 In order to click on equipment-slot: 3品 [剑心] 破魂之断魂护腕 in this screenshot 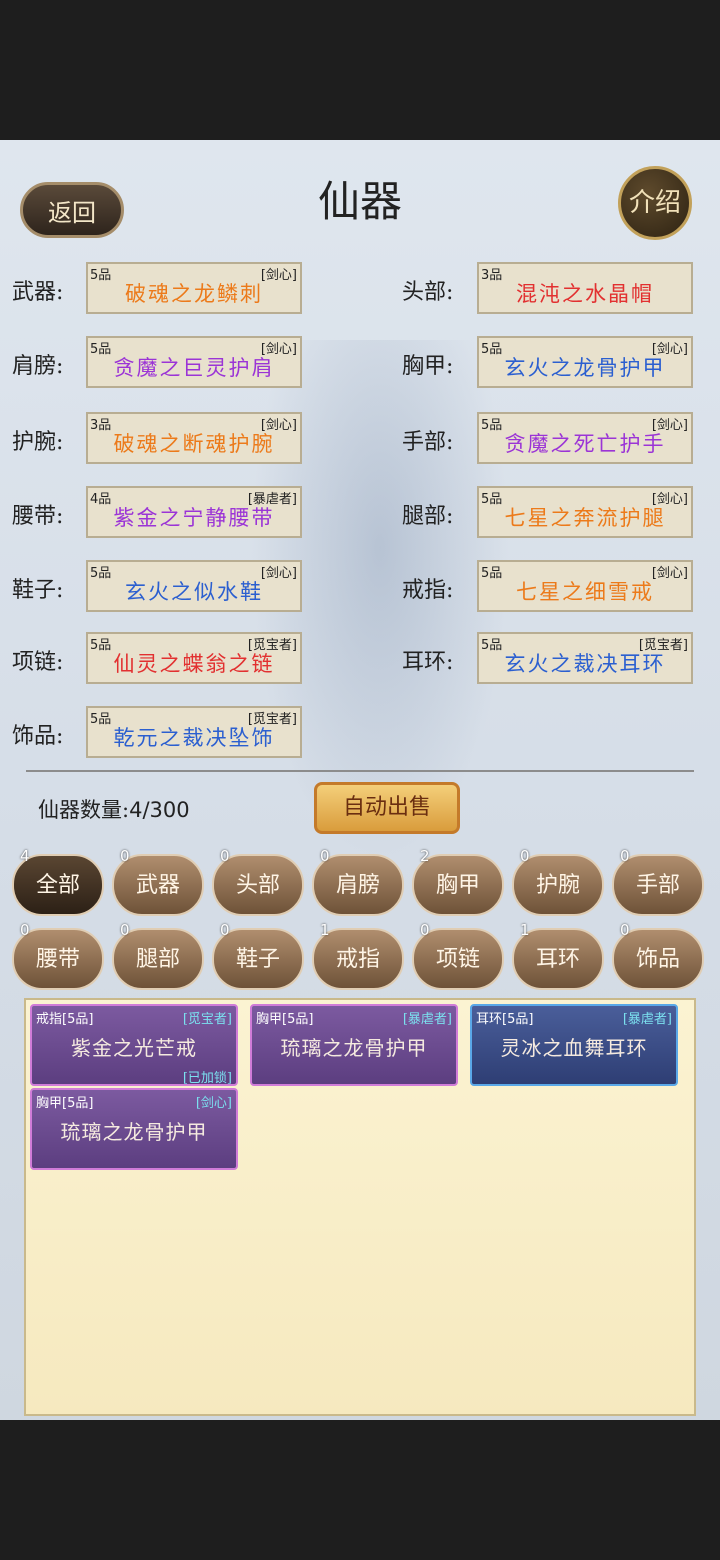, I will do `click(194, 438)`.